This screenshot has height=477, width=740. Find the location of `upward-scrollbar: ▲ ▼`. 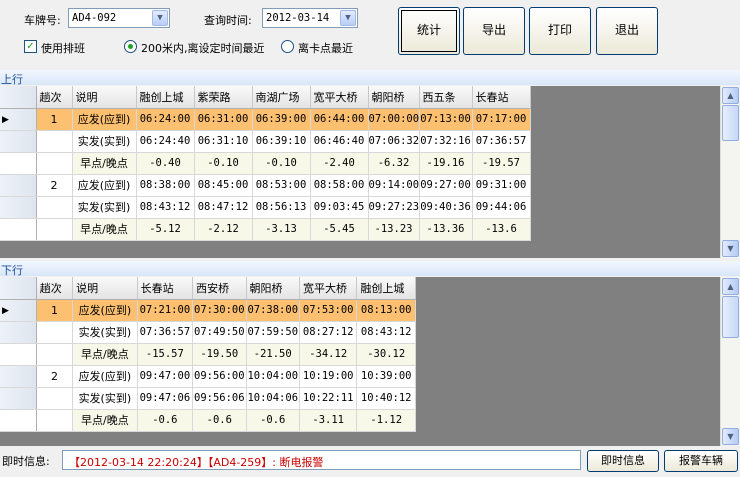

upward-scrollbar: ▲ ▼ is located at coordinates (730, 172).